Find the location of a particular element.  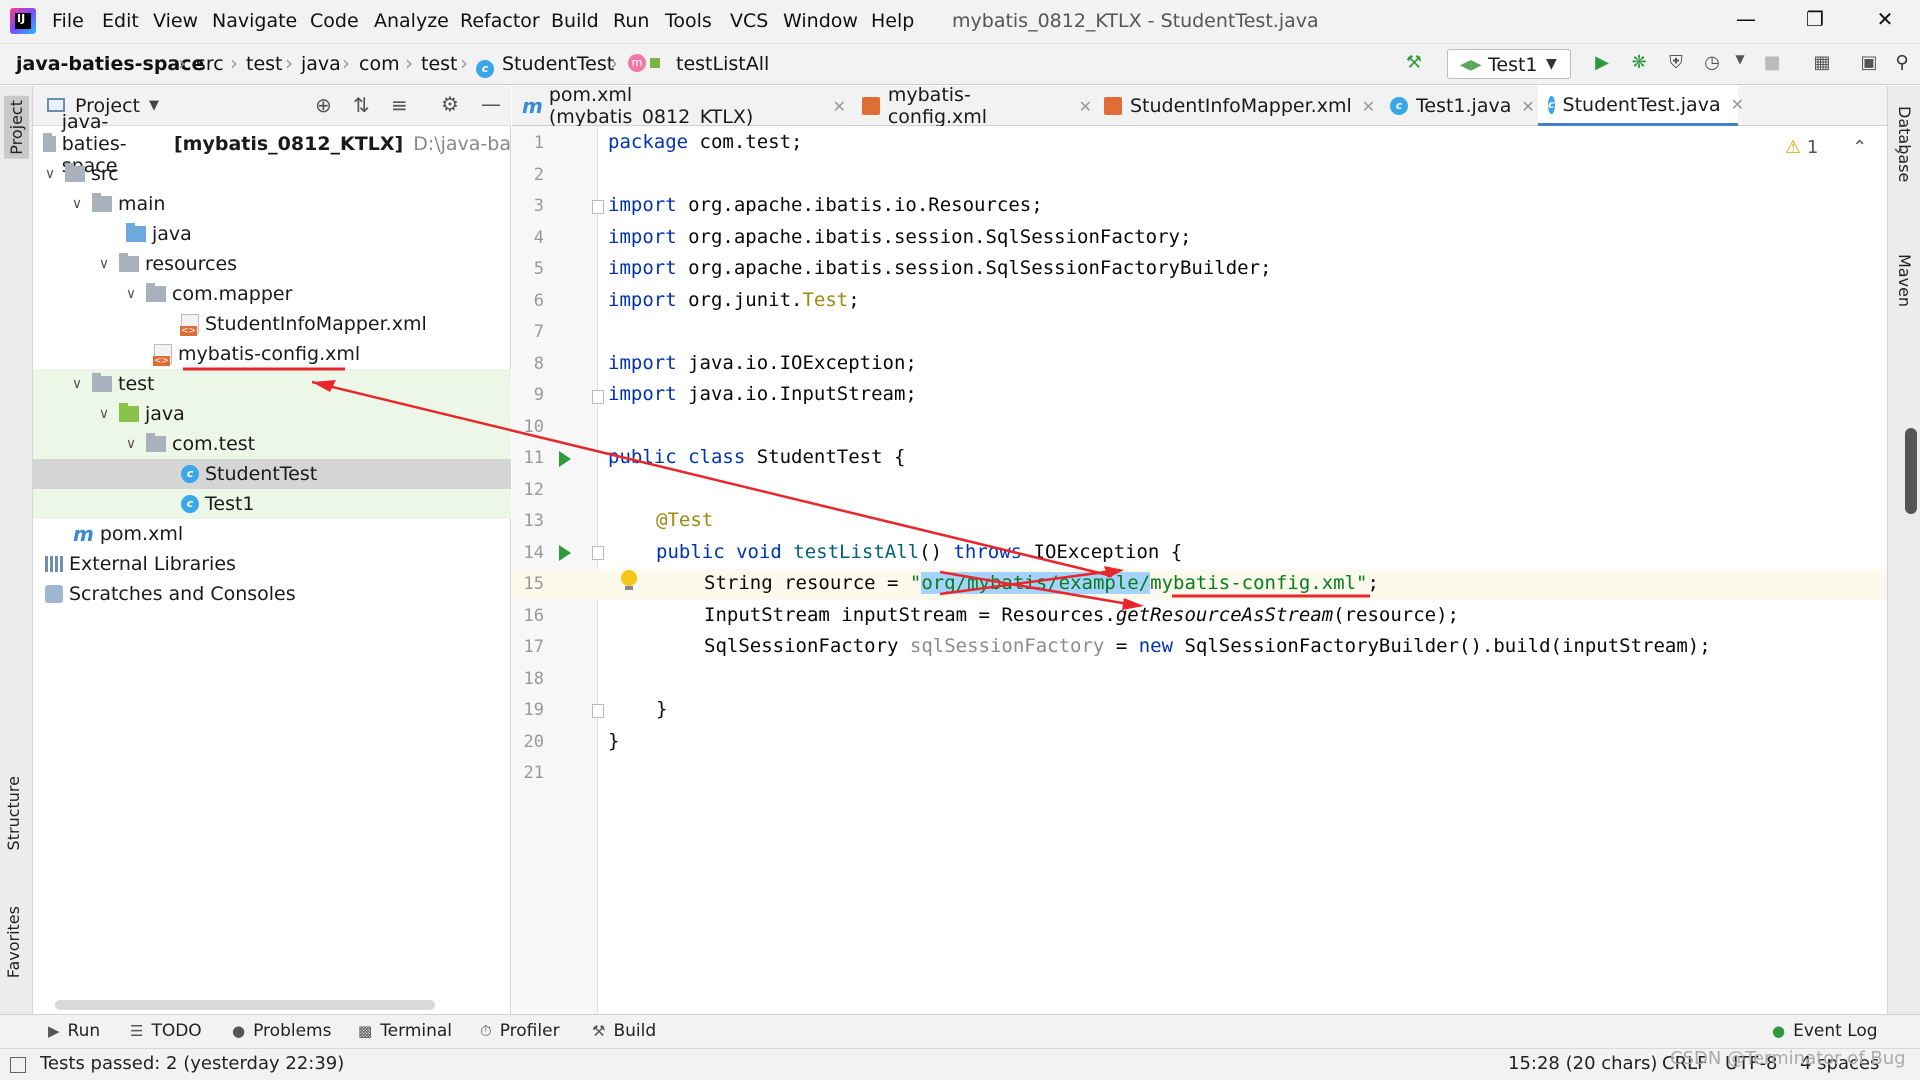

collapse-all-icon: ≡ is located at coordinates (399, 105).